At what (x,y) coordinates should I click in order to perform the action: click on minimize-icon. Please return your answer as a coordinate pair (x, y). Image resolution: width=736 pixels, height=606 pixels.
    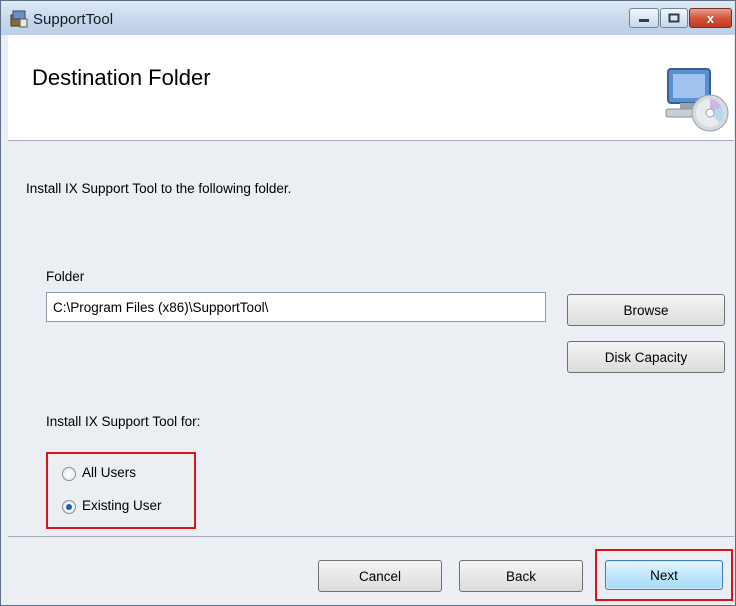
    Looking at the image, I should click on (644, 20).